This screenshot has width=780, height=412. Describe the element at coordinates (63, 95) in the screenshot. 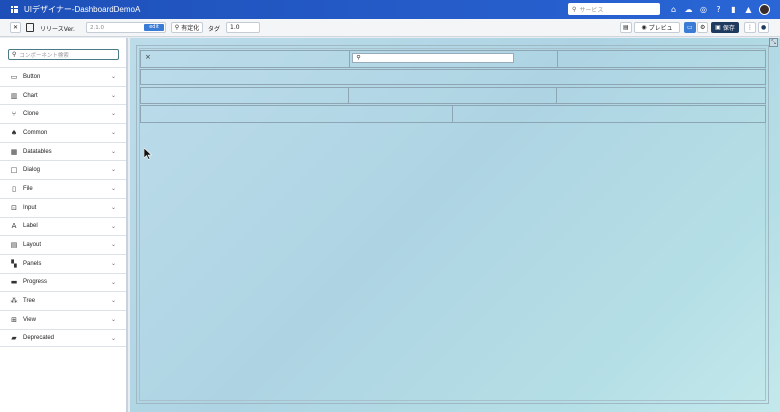

I see `category-chart: ▥ Chart ⌄` at that location.